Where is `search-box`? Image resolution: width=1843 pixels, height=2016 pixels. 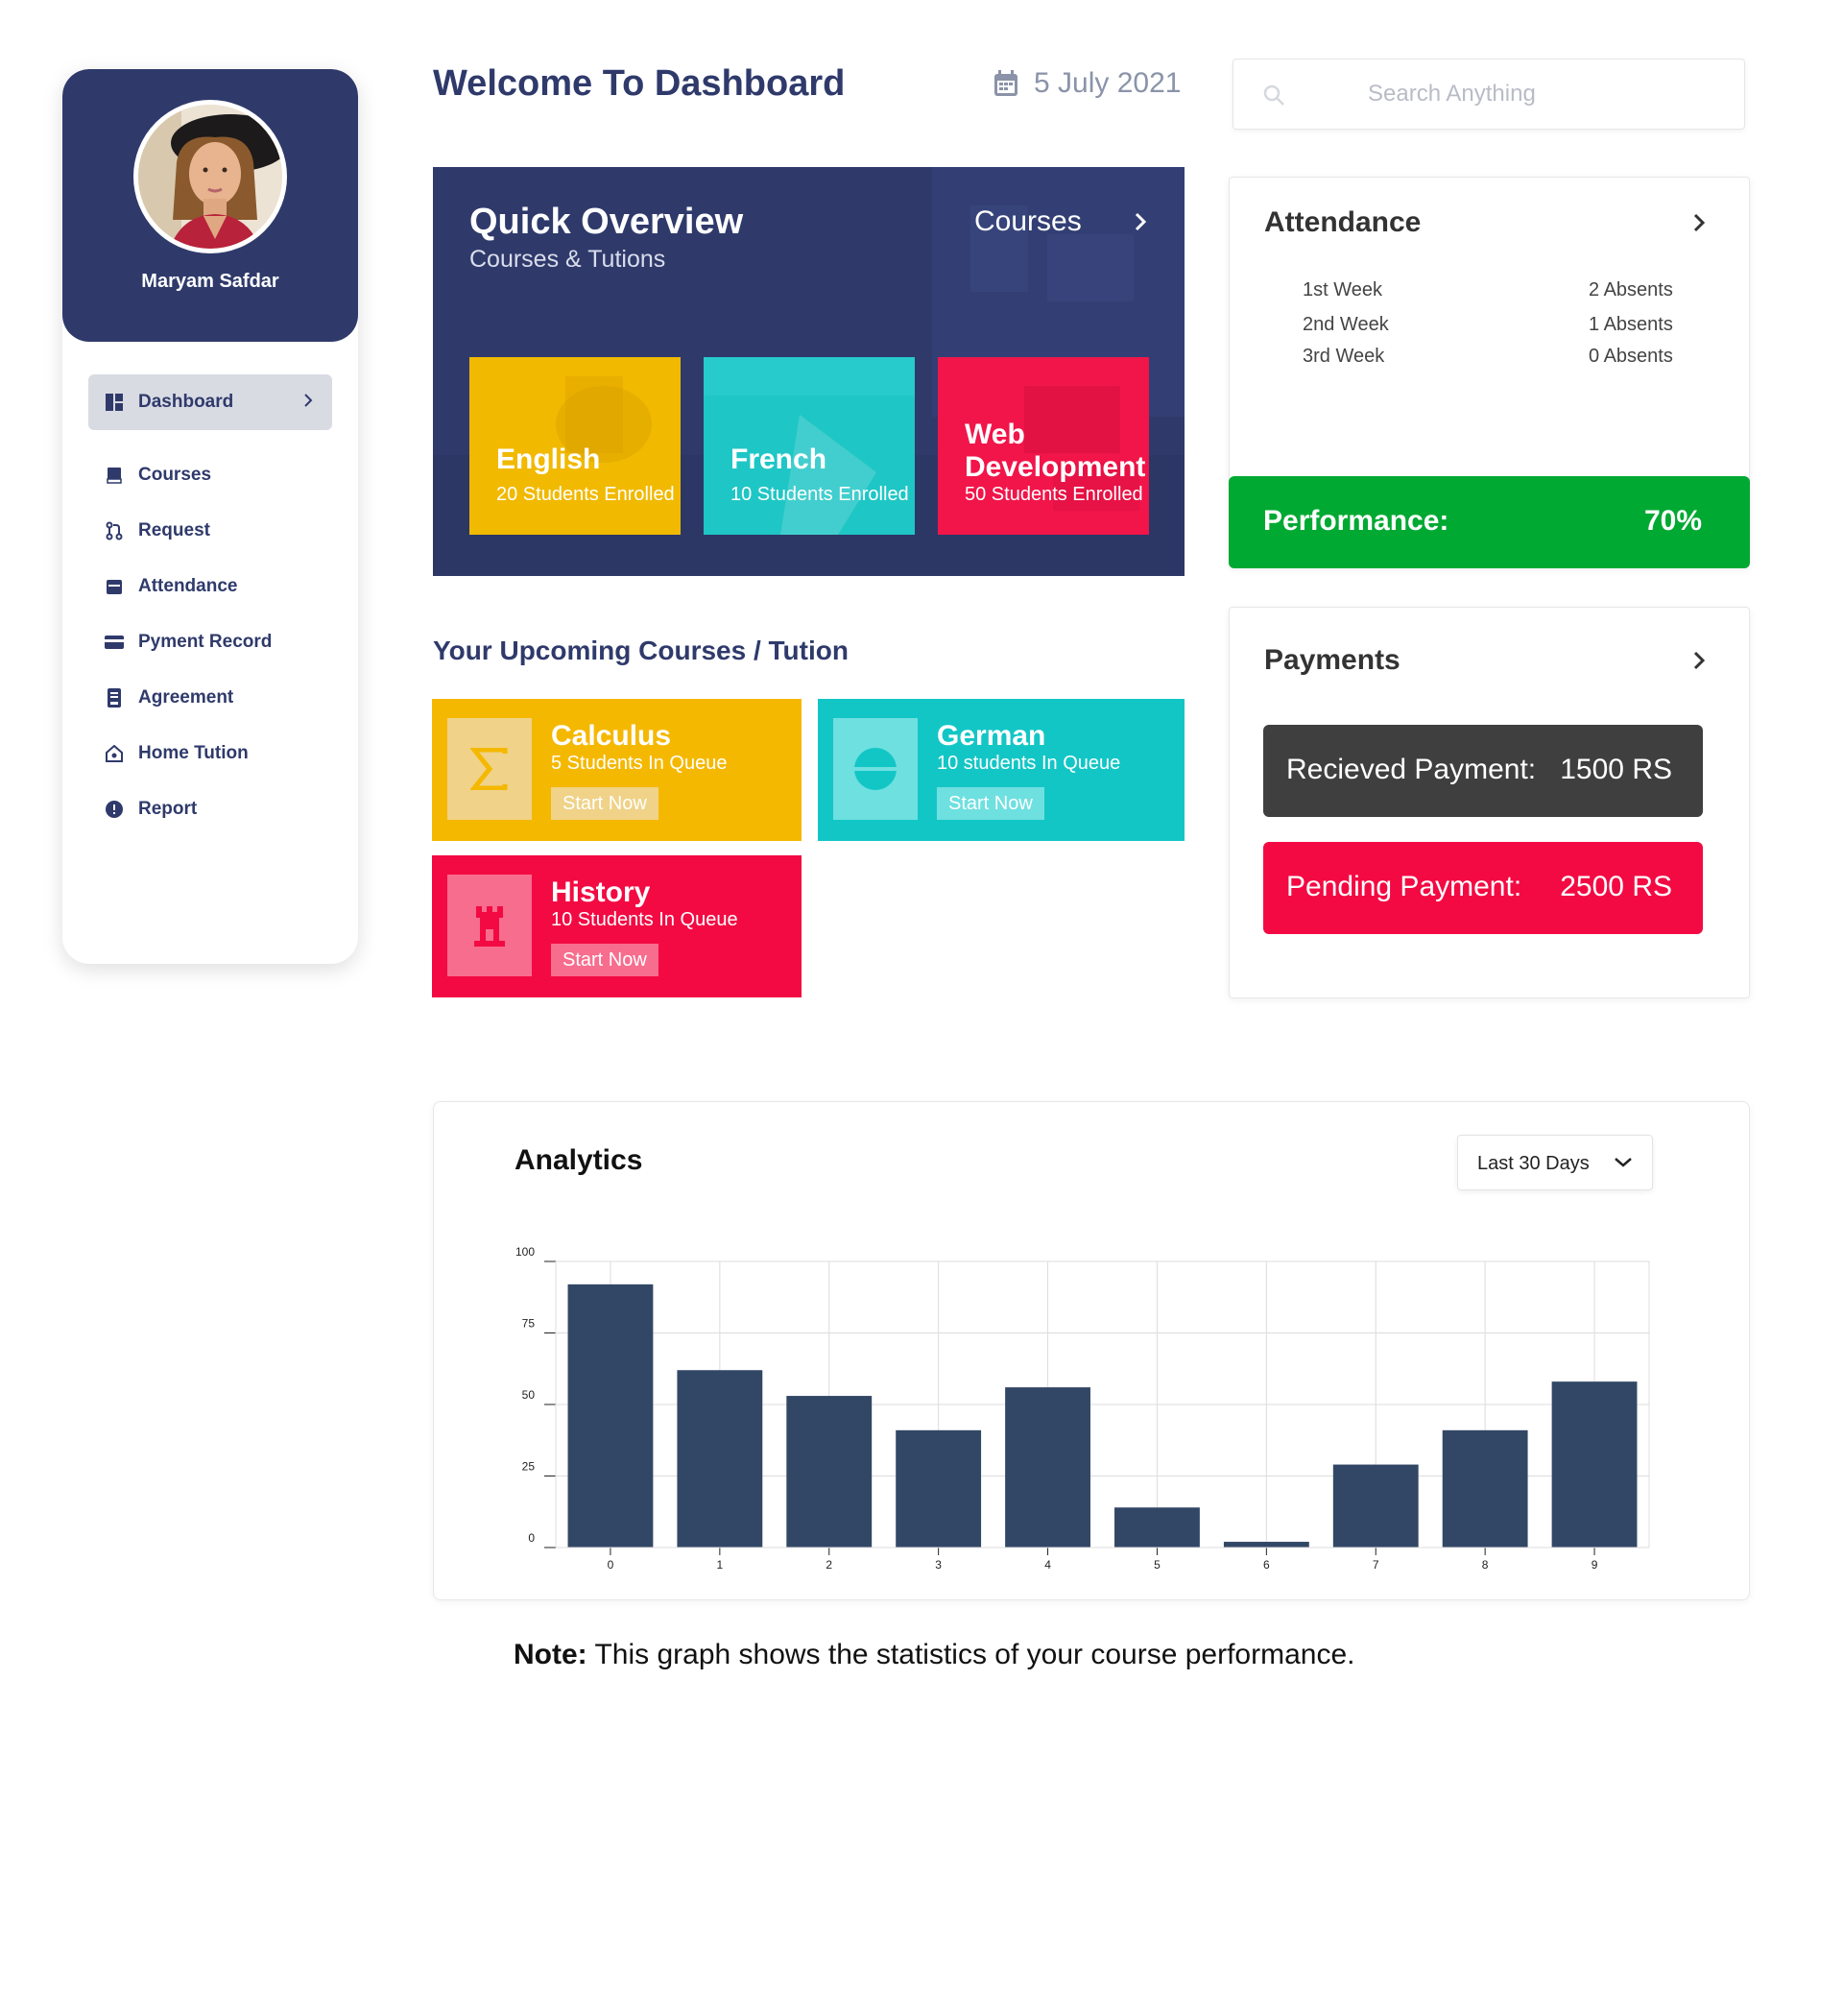
search-box is located at coordinates (1489, 94).